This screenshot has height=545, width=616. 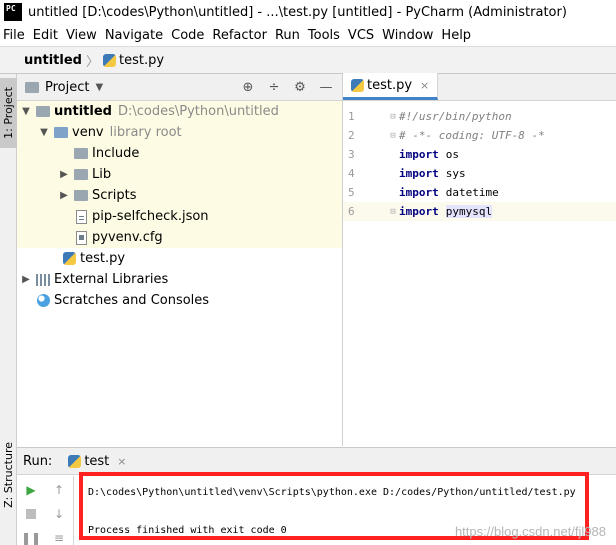 What do you see at coordinates (81, 216) in the screenshot?
I see `json-file-icon` at bounding box center [81, 216].